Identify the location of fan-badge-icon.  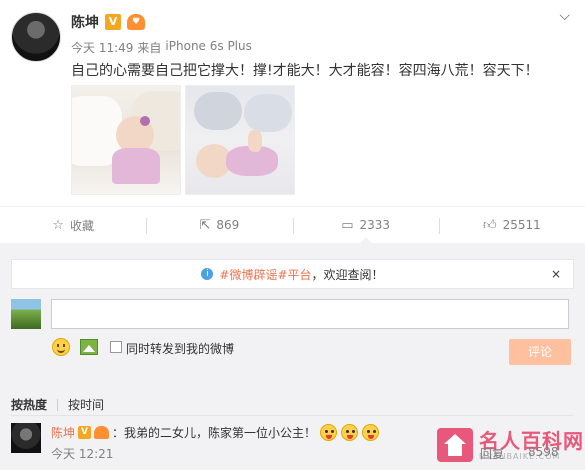
(102, 432).